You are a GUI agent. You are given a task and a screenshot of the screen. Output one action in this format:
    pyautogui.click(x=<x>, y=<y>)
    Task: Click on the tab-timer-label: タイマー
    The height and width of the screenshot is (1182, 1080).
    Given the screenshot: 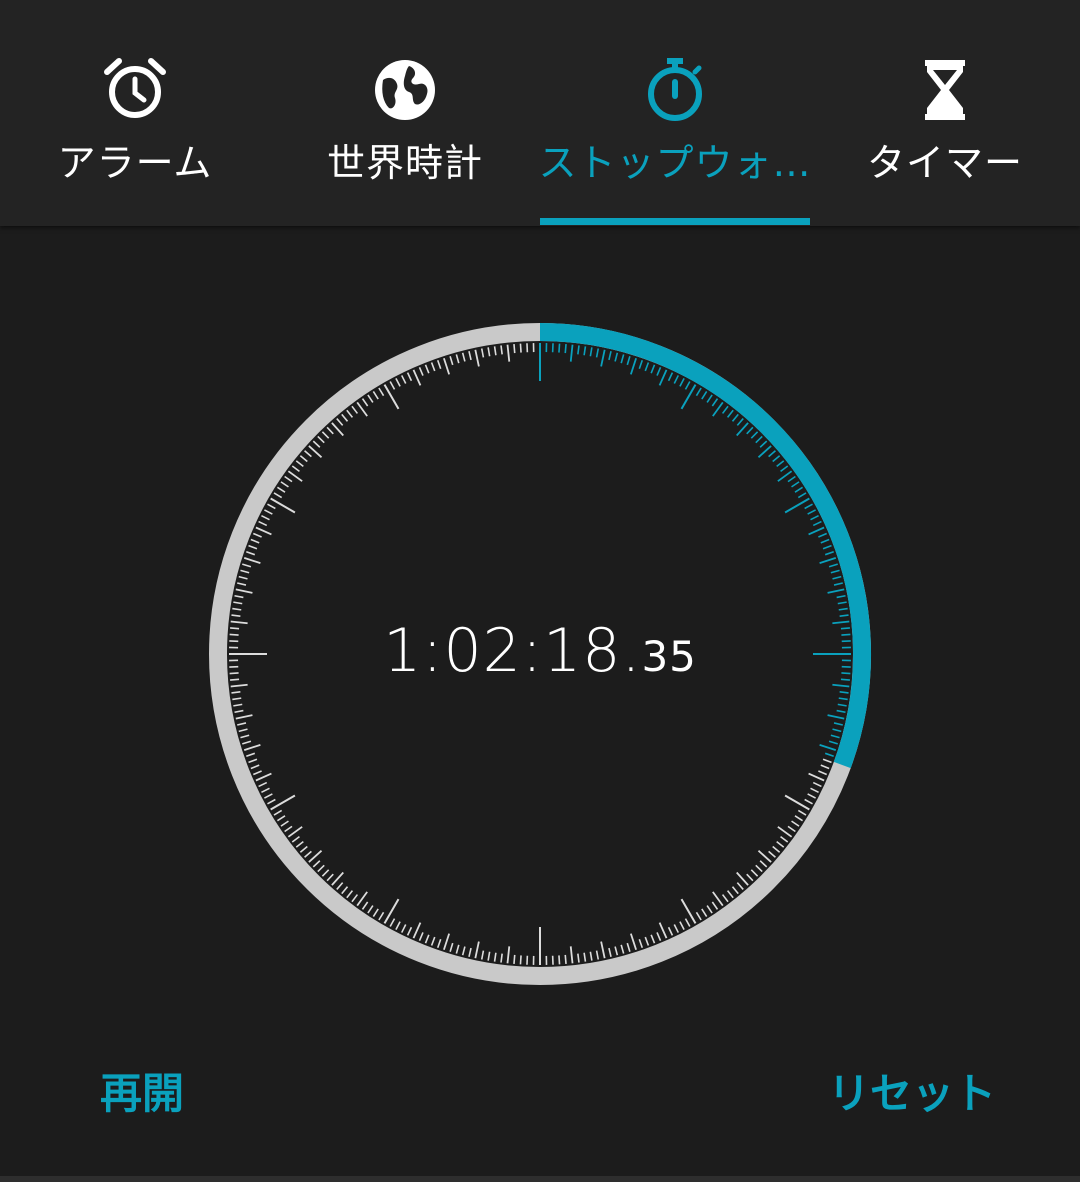 What is the action you would take?
    pyautogui.click(x=944, y=163)
    